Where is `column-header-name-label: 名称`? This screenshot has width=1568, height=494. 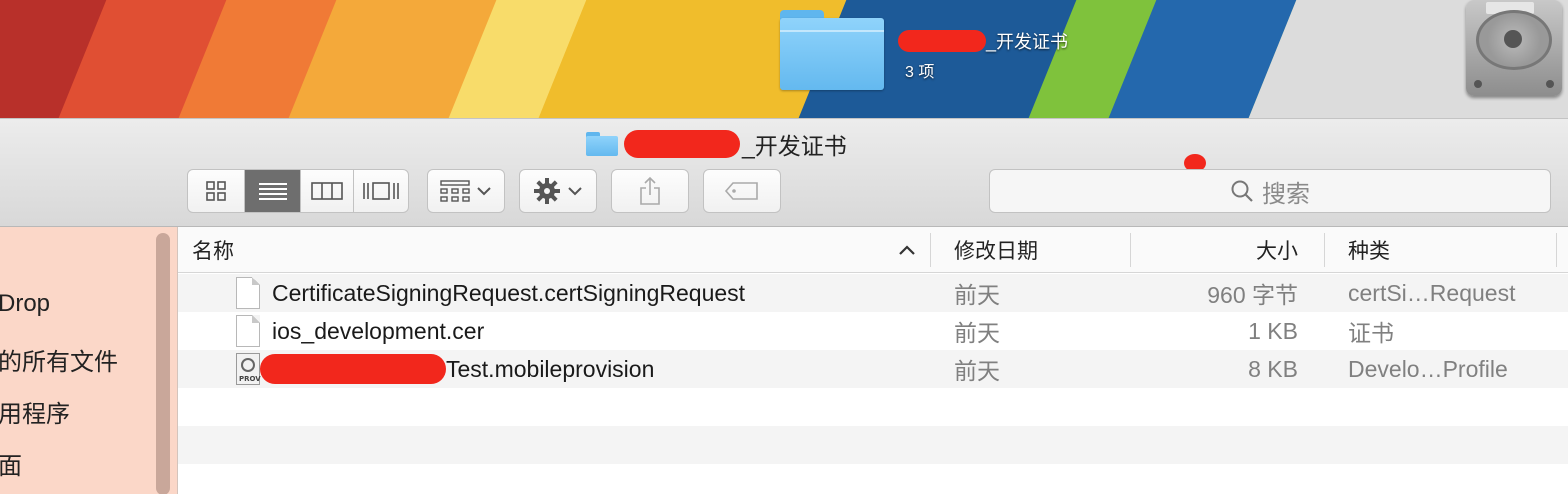
column-header-name-label: 名称 is located at coordinates (213, 251).